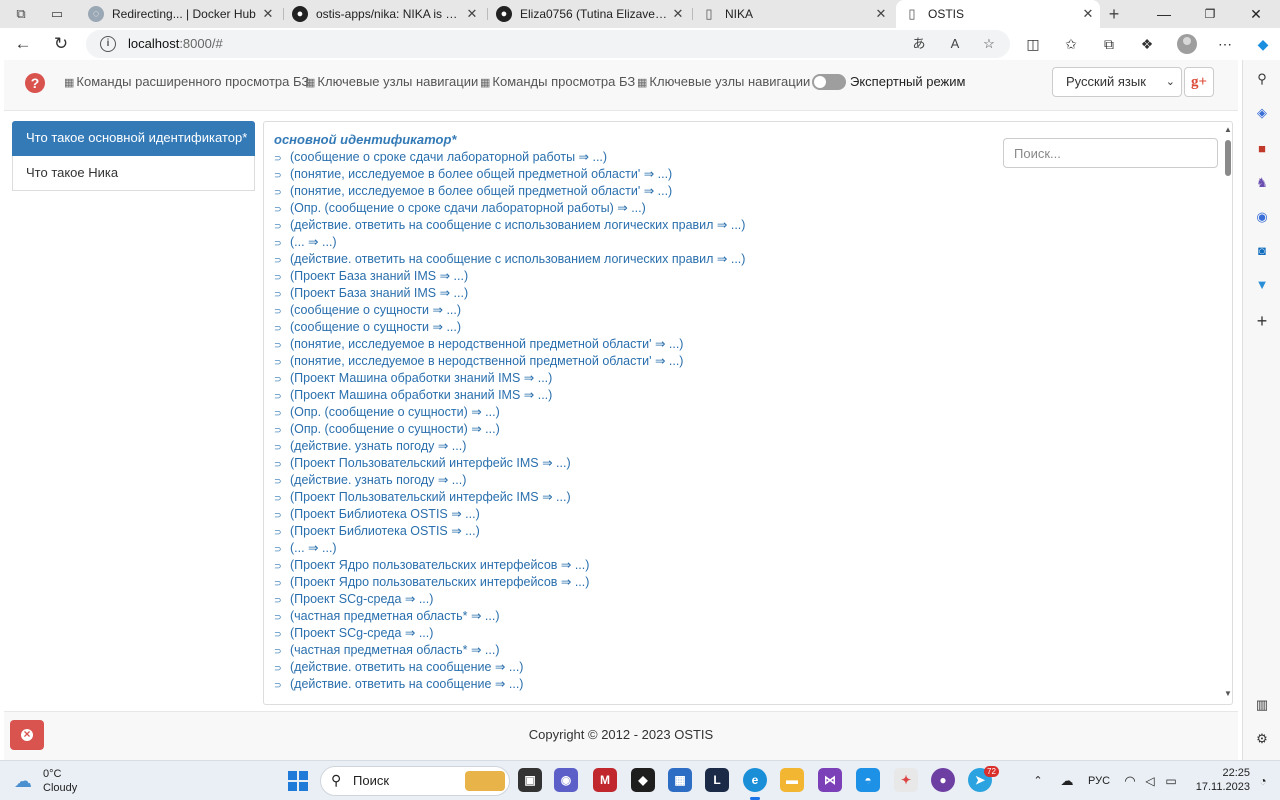 The image size is (1280, 800). I want to click on outlook-icon: ◙, so click(1262, 251).